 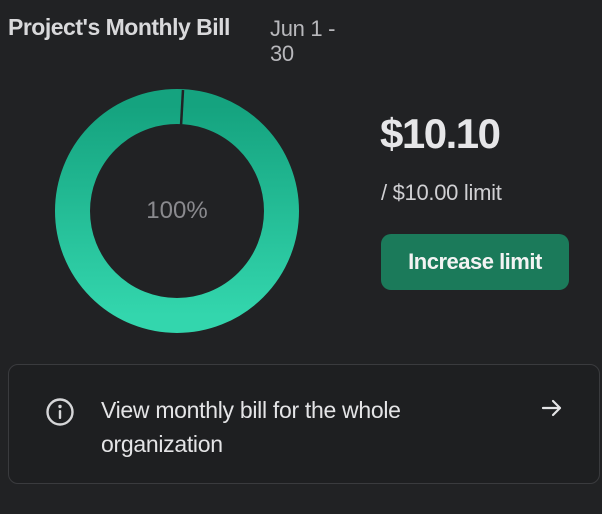 I want to click on limit-text: / $10.00 limit, so click(x=441, y=192).